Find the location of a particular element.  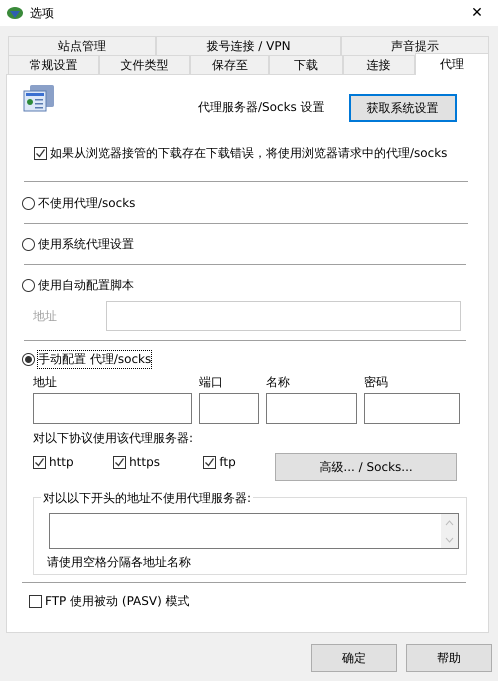

radio-label: 使用系统代理设置 is located at coordinates (86, 244).